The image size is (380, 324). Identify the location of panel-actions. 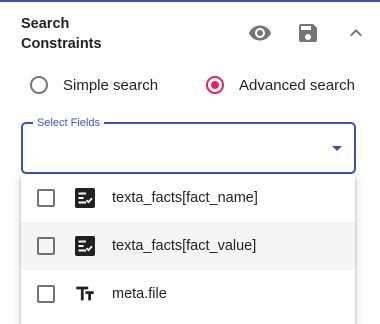
(308, 33).